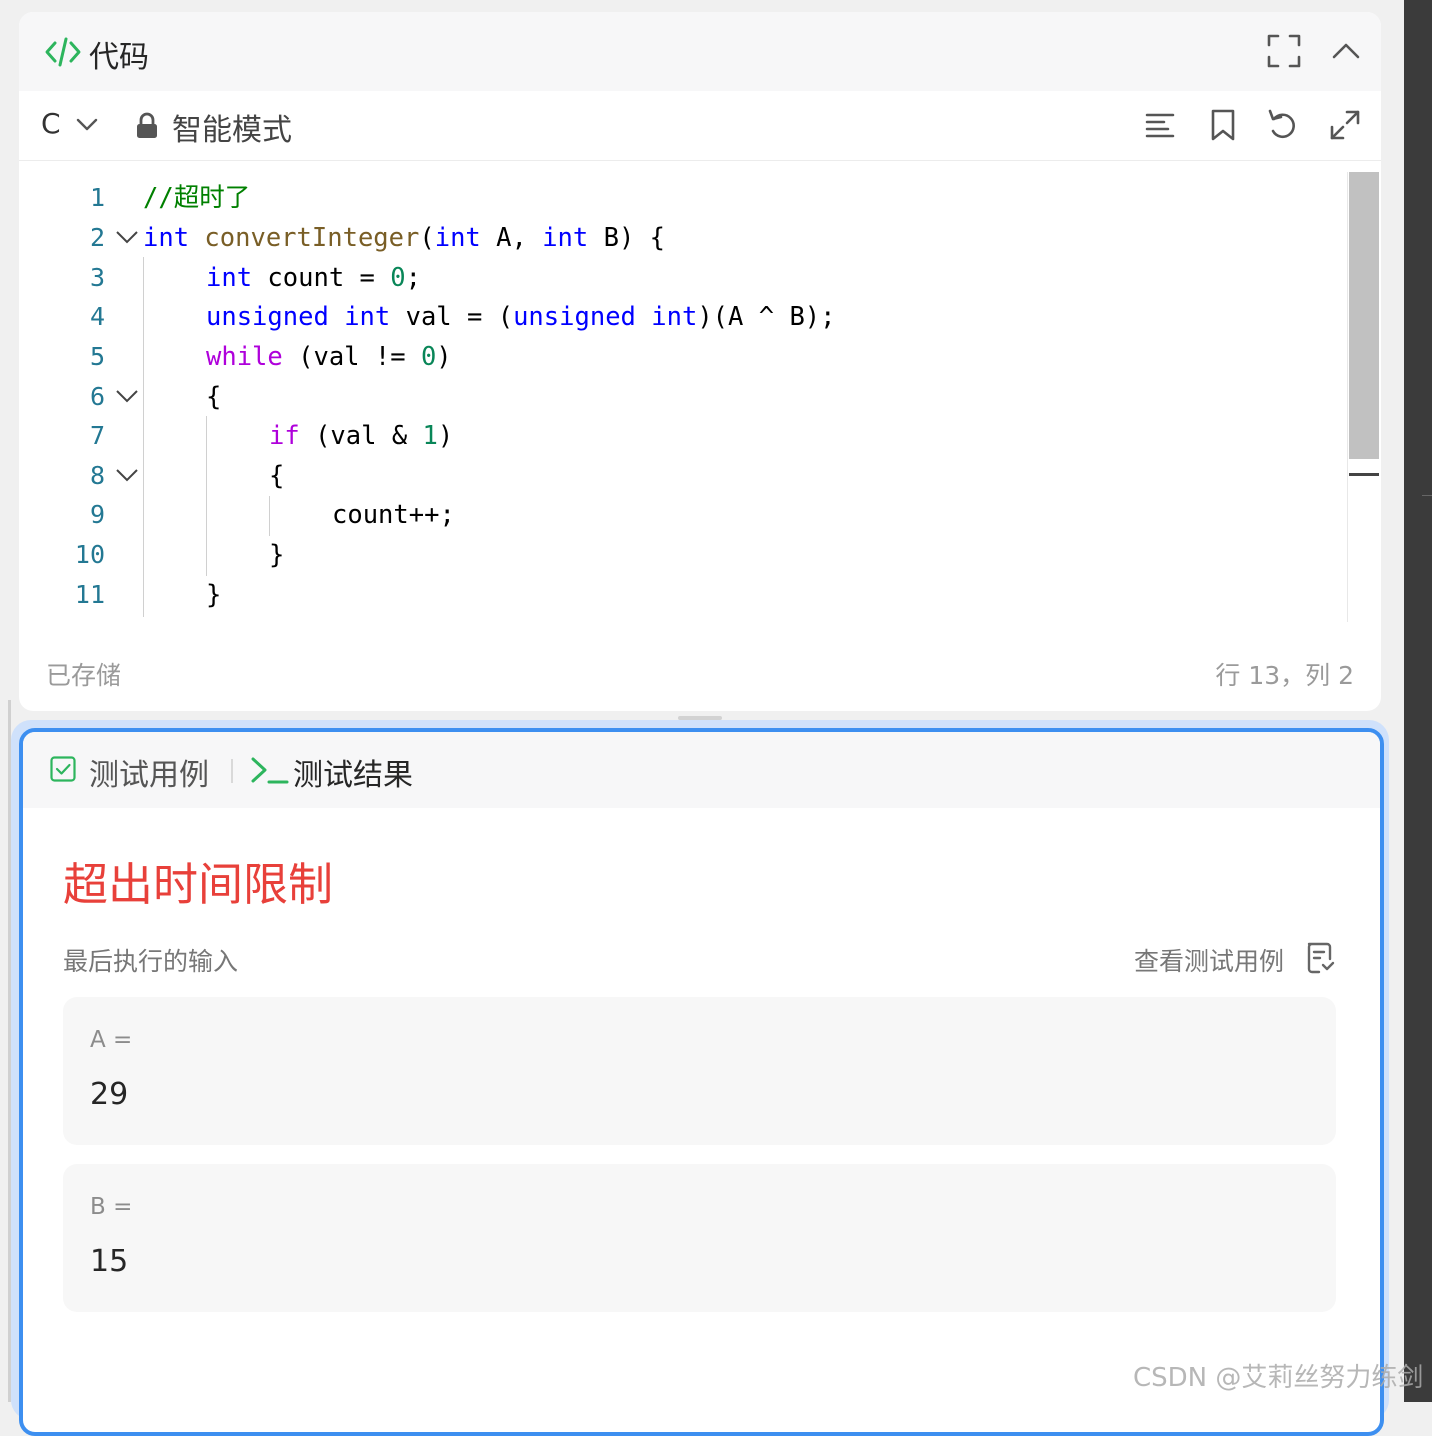  Describe the element at coordinates (198, 884) in the screenshot. I see `verdict-status: 超出时间限制` at that location.